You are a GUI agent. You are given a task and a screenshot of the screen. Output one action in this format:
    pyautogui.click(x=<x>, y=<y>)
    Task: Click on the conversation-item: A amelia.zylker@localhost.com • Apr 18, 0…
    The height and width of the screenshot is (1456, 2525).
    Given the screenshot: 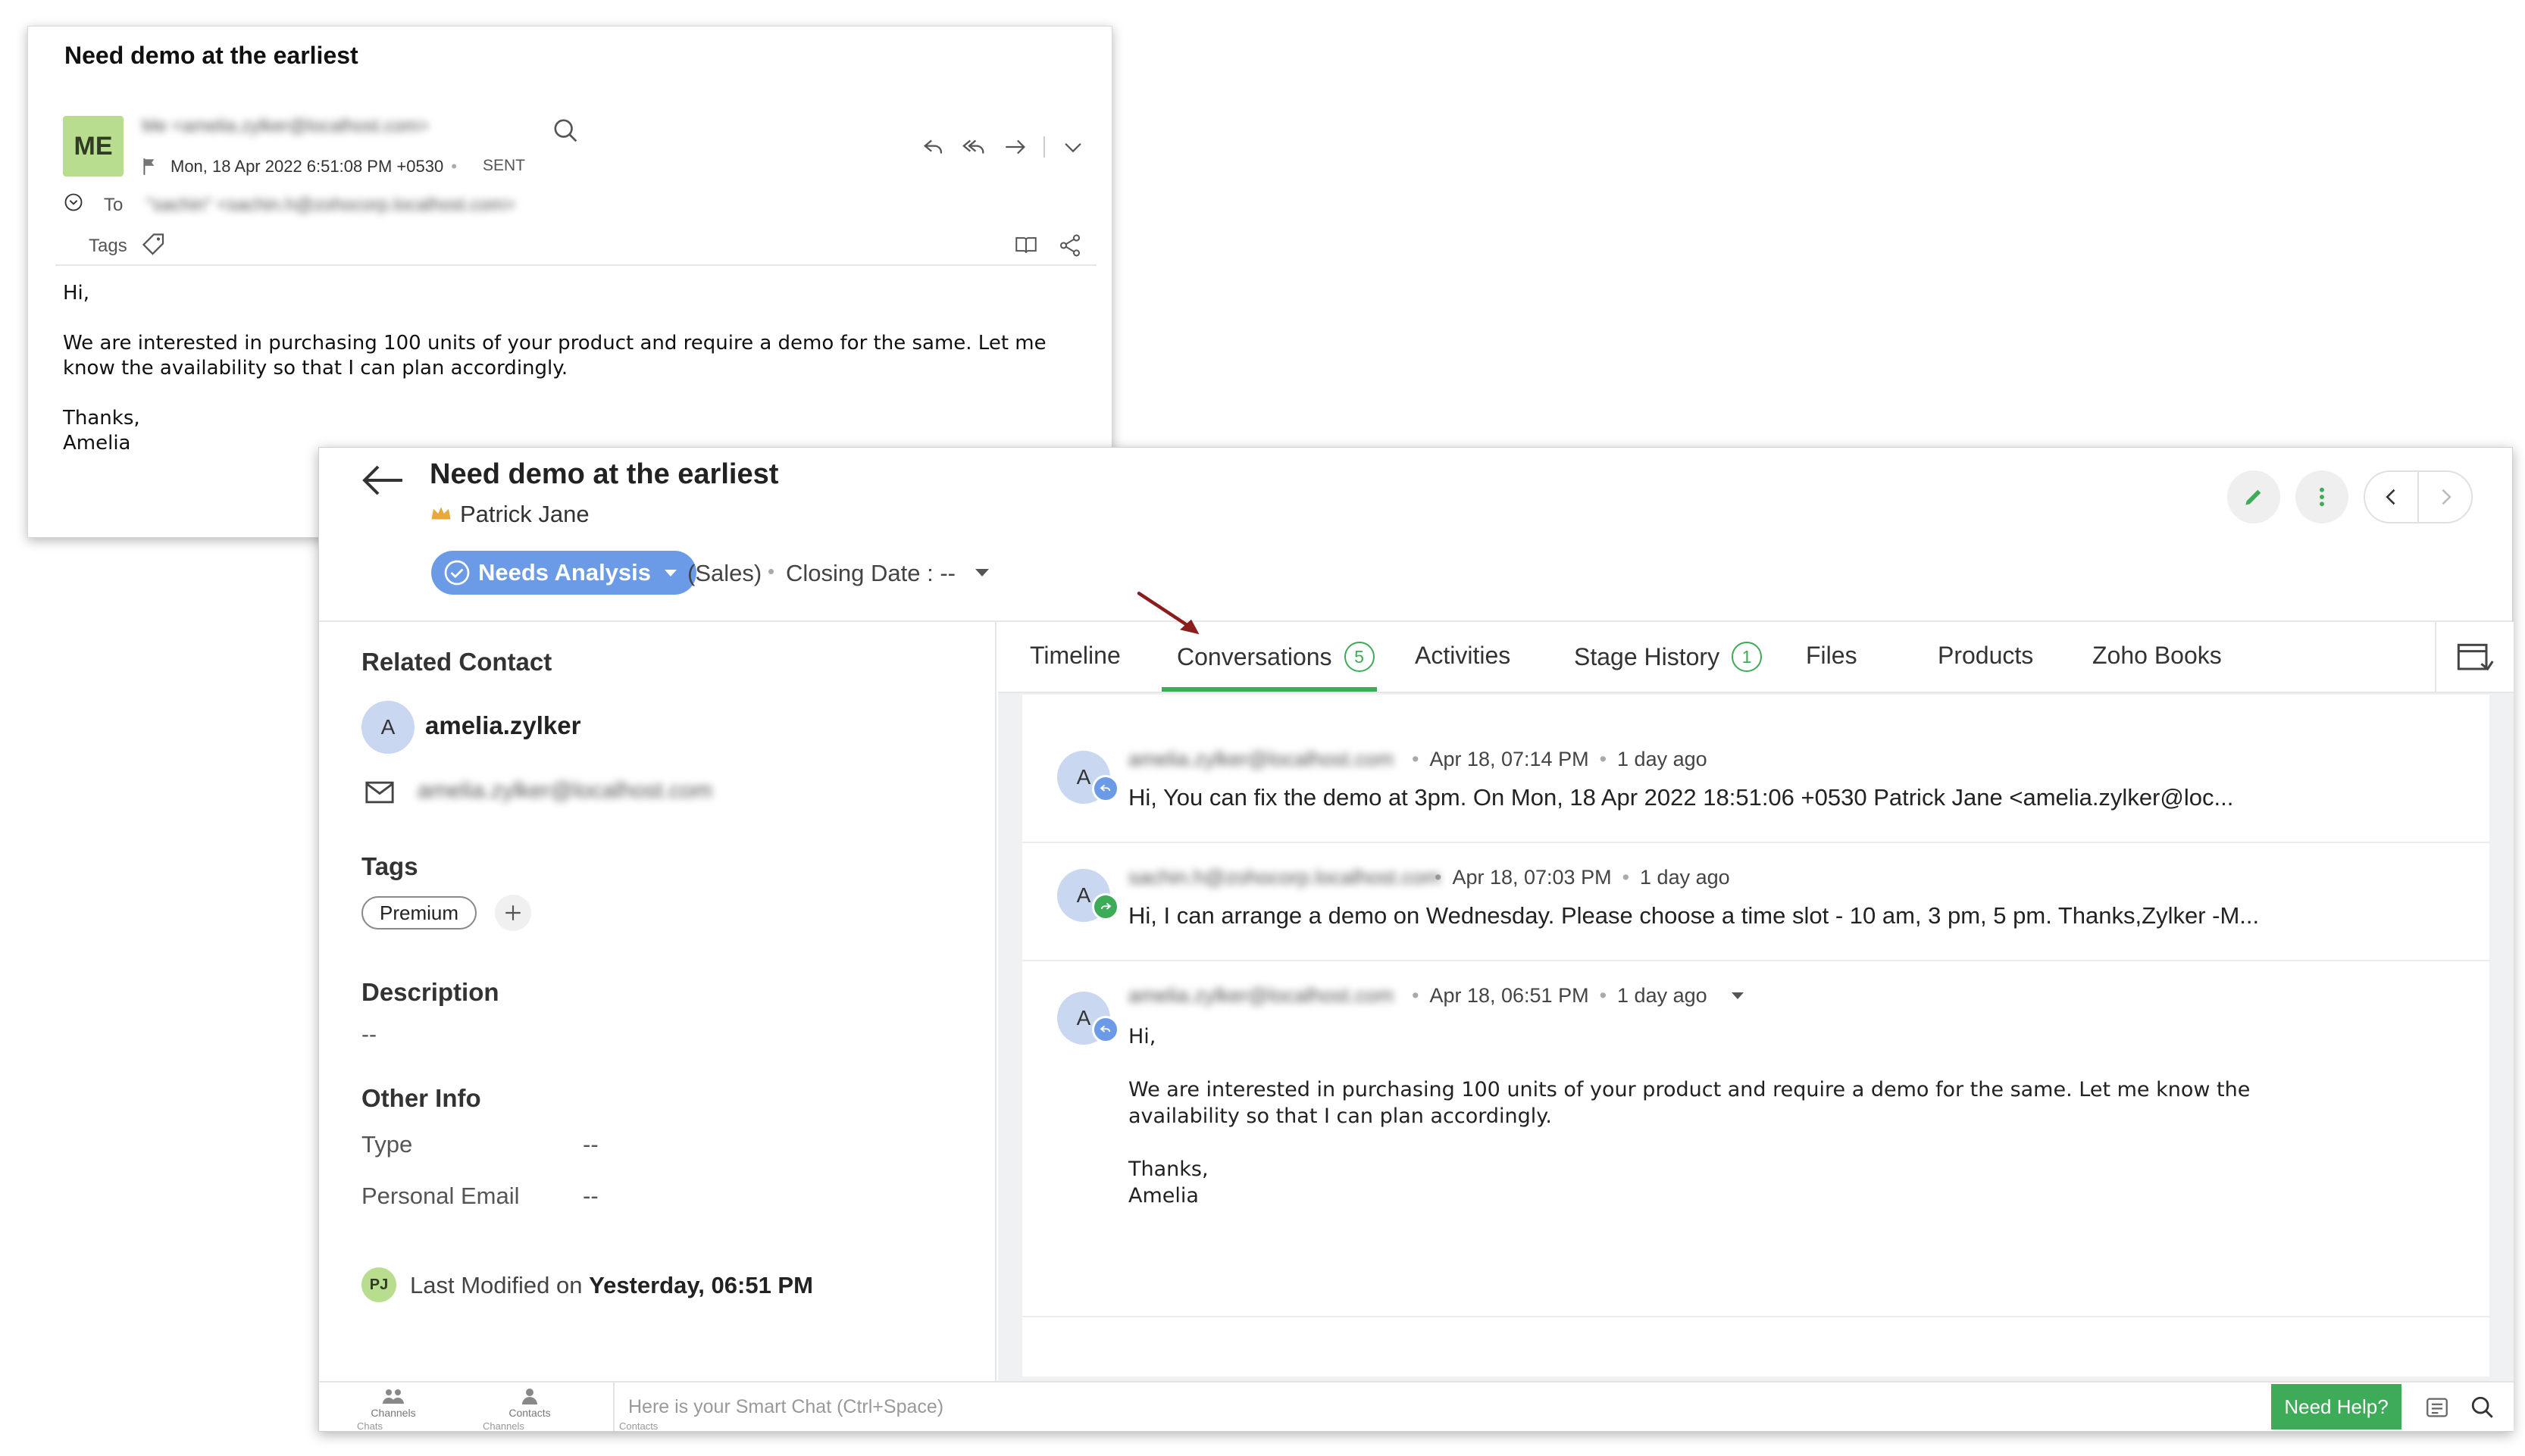 What is the action you would take?
    pyautogui.click(x=1755, y=784)
    